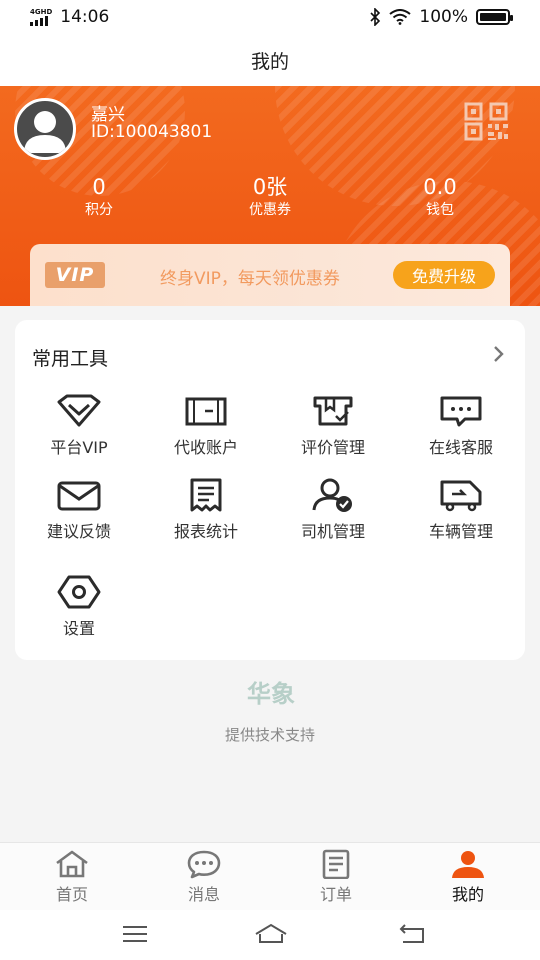  I want to click on network-type: 4GHD, so click(41, 11).